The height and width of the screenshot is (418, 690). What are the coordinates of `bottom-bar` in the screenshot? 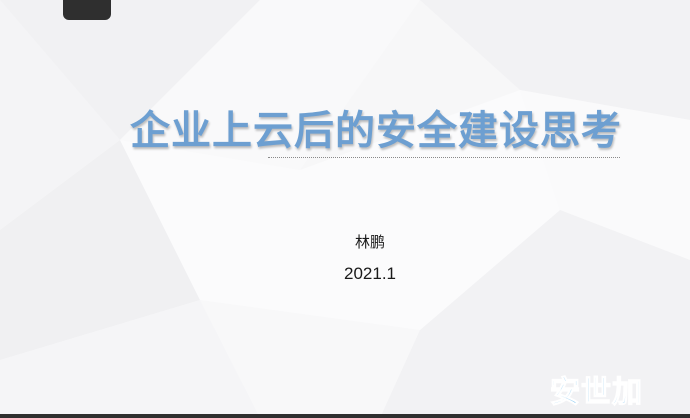 It's located at (345, 416).